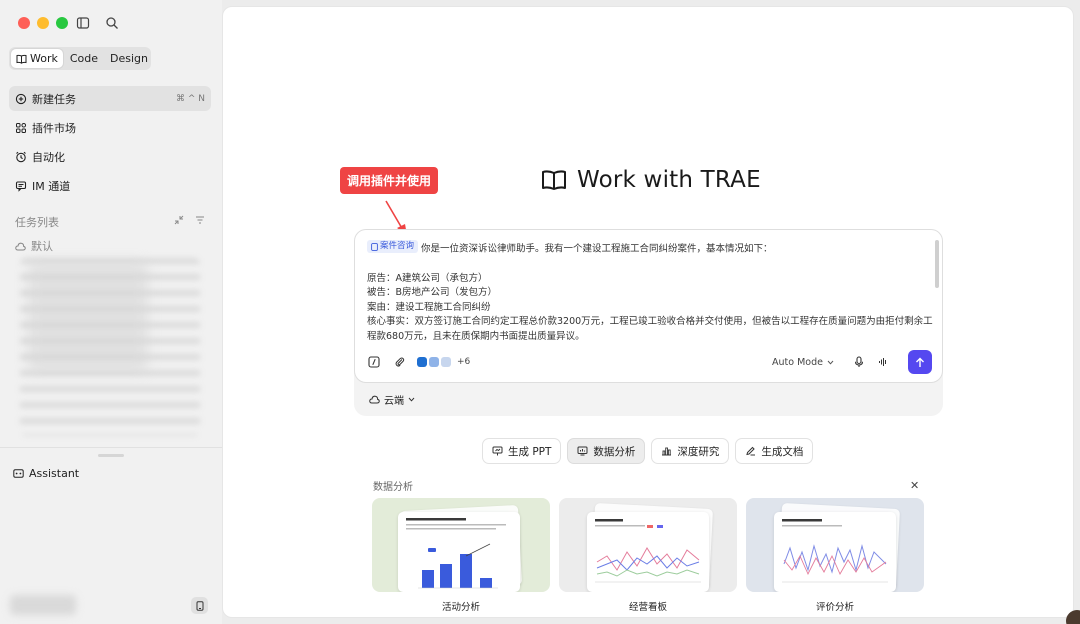 The image size is (1080, 624). What do you see at coordinates (667, 451) in the screenshot?
I see `bar-chart-icon` at bounding box center [667, 451].